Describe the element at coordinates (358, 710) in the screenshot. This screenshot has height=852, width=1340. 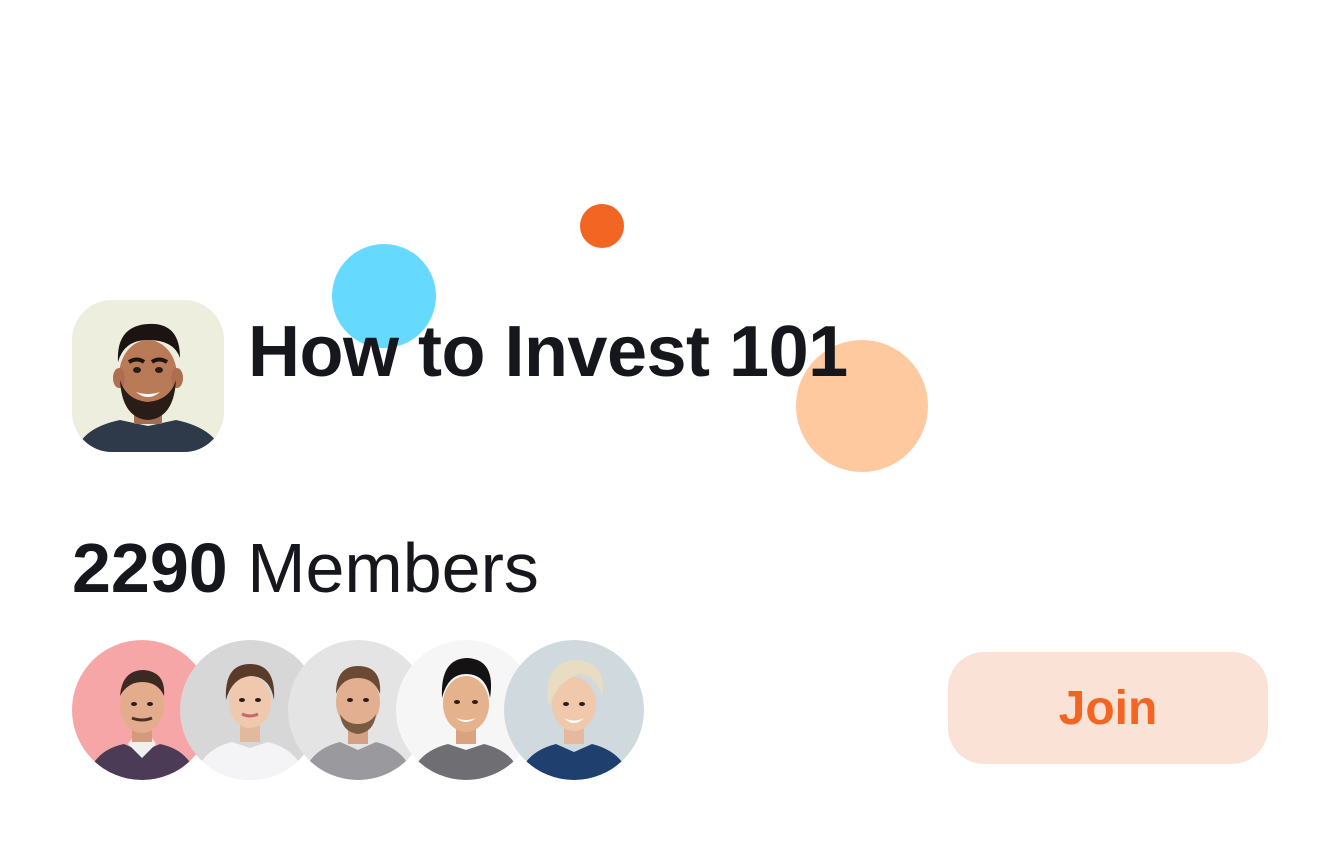
I see `member-avatar-list` at that location.